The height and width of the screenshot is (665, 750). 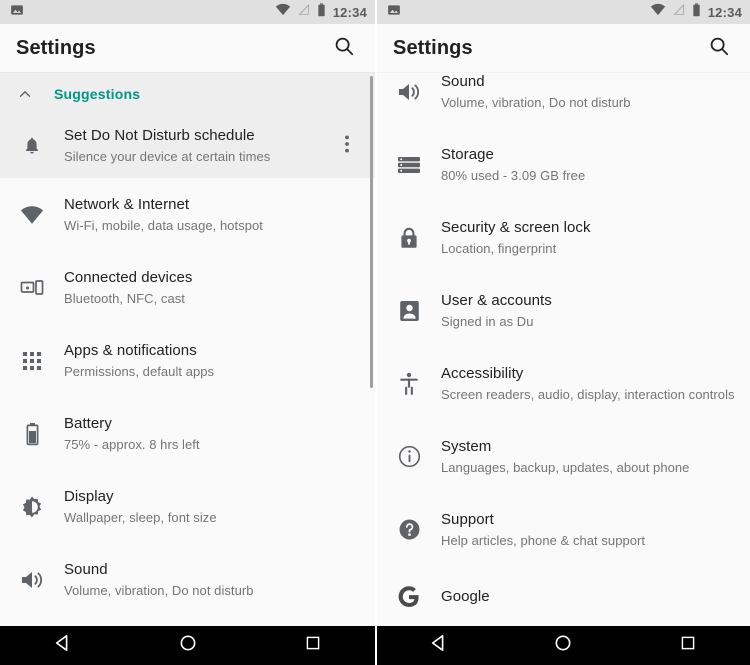 I want to click on search-icon, so click(x=344, y=48).